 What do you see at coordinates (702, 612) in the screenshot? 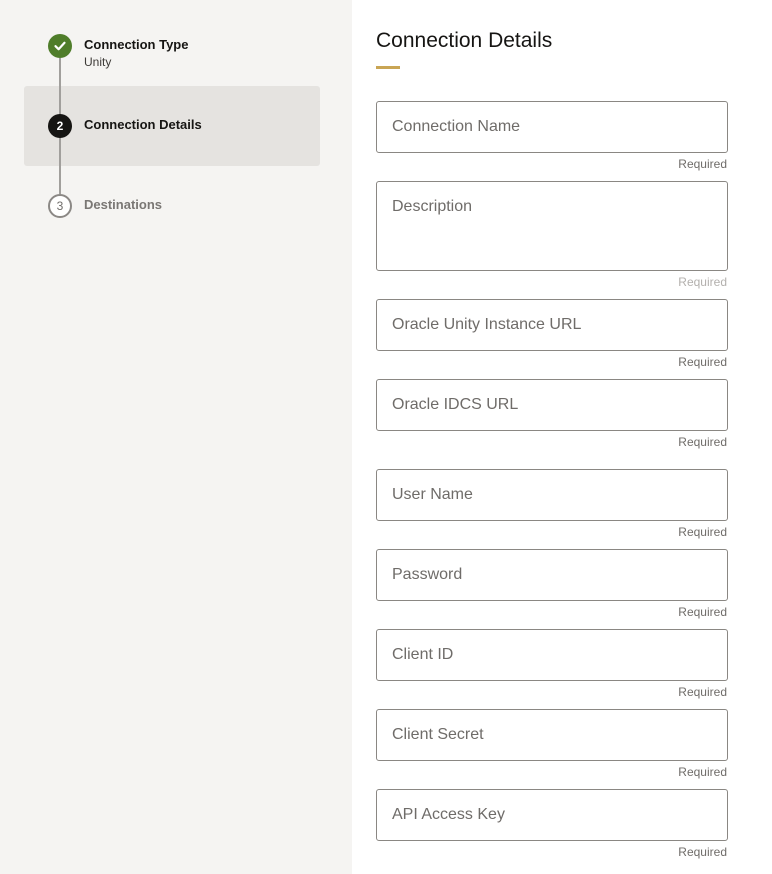
I see `password-required-hint: Required` at bounding box center [702, 612].